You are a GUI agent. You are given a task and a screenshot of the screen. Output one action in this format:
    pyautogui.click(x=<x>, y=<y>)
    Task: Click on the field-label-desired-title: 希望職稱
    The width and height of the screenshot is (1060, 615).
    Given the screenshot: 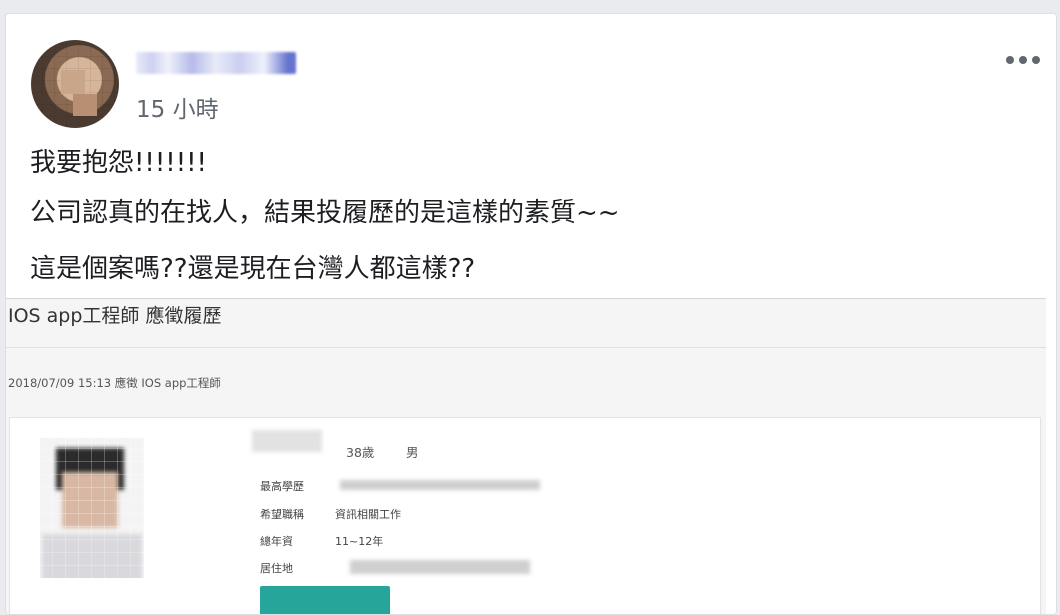 What is the action you would take?
    pyautogui.click(x=282, y=514)
    